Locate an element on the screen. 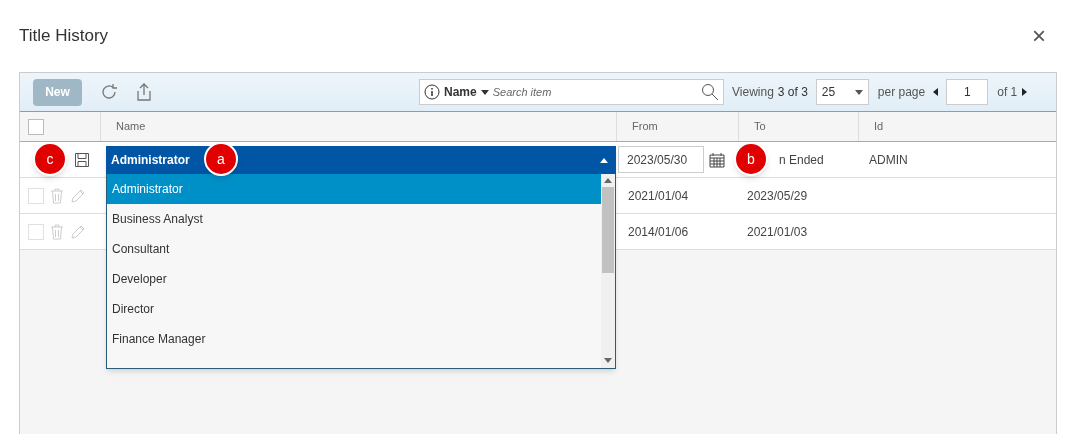 The image size is (1085, 434). table-cell: 2023/05/29 is located at coordinates (777, 195).